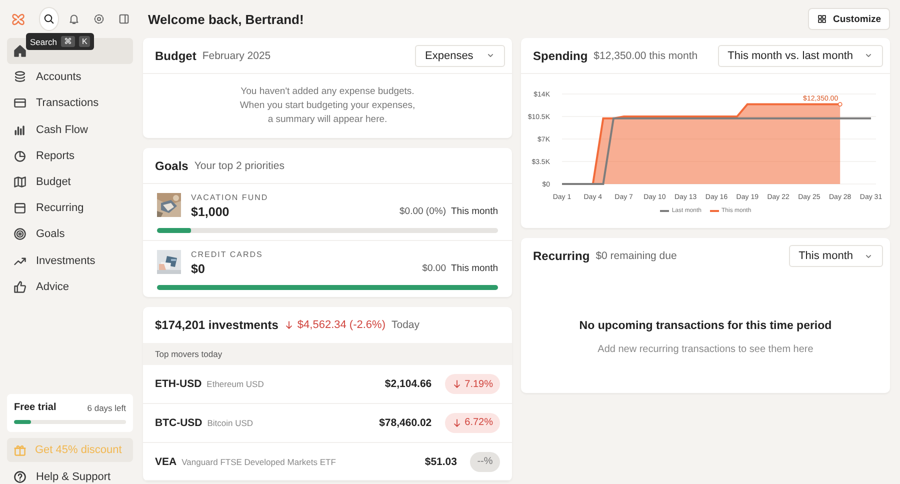  What do you see at coordinates (70, 155) in the screenshot?
I see `nav-item: Reports` at bounding box center [70, 155].